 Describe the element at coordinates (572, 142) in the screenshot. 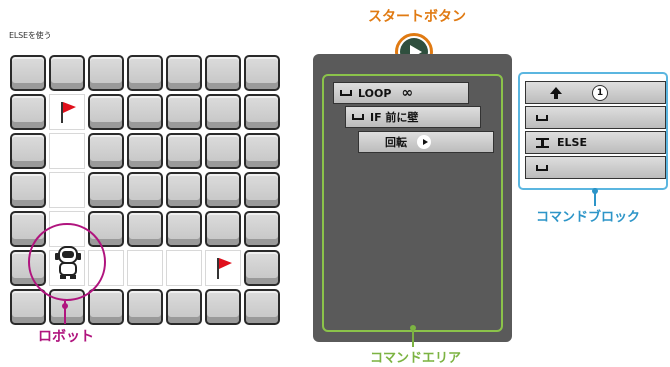

I see `palette-else-label: ELSE` at that location.